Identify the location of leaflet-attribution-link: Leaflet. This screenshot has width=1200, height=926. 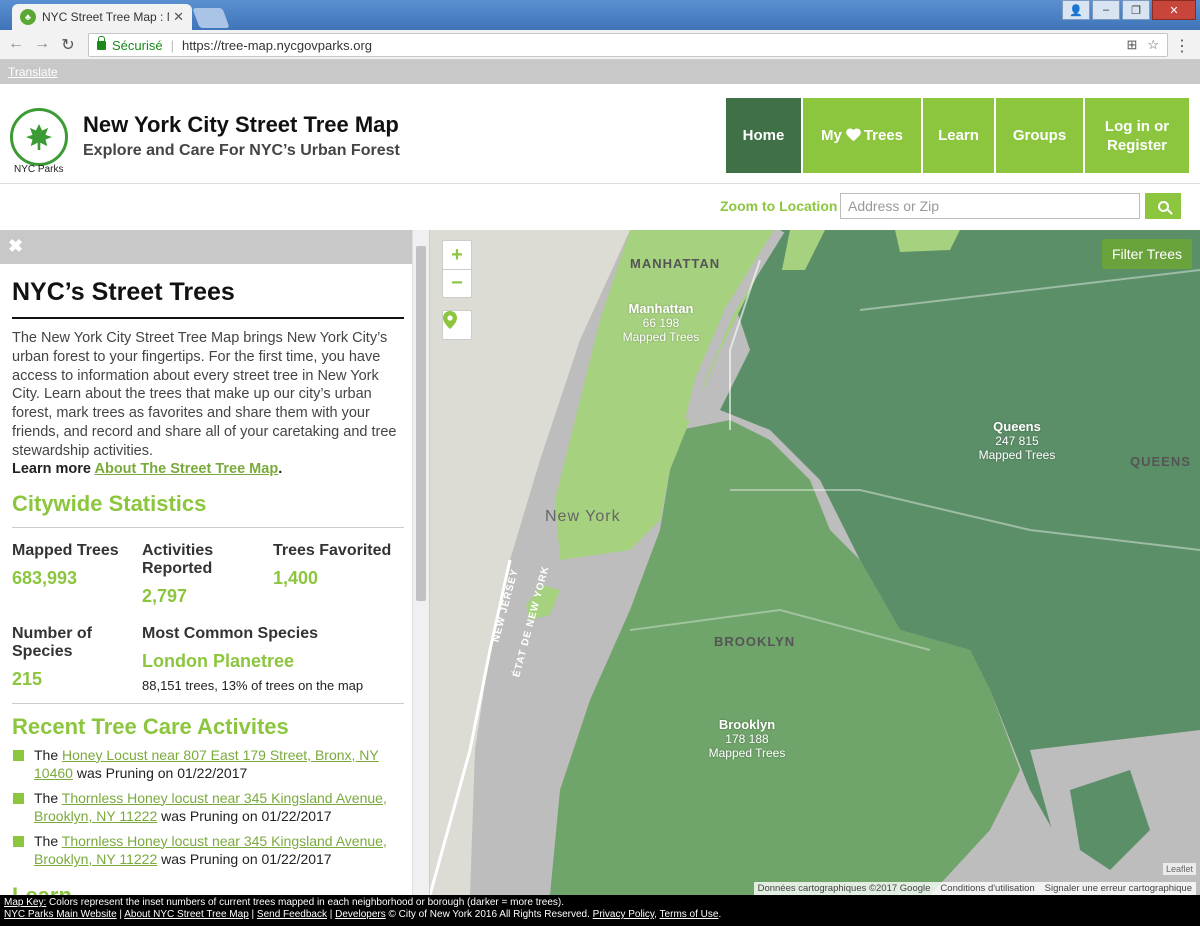
(1179, 869).